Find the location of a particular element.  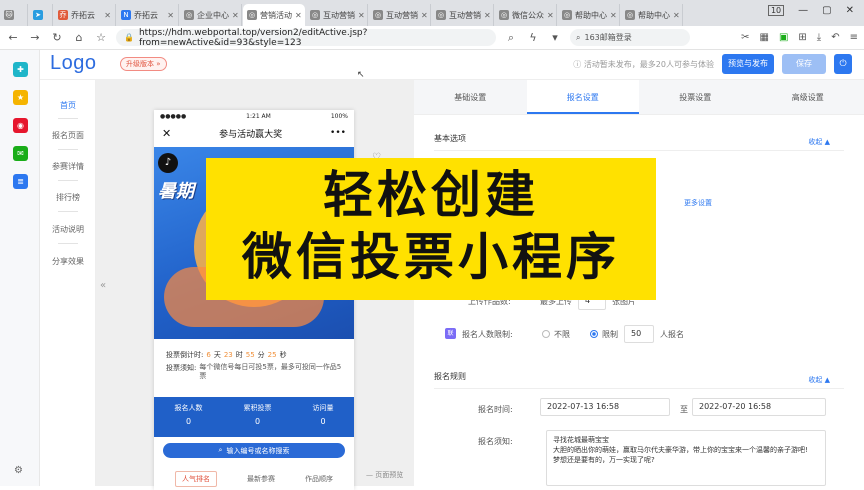

back-icon: ← is located at coordinates (13, 37).